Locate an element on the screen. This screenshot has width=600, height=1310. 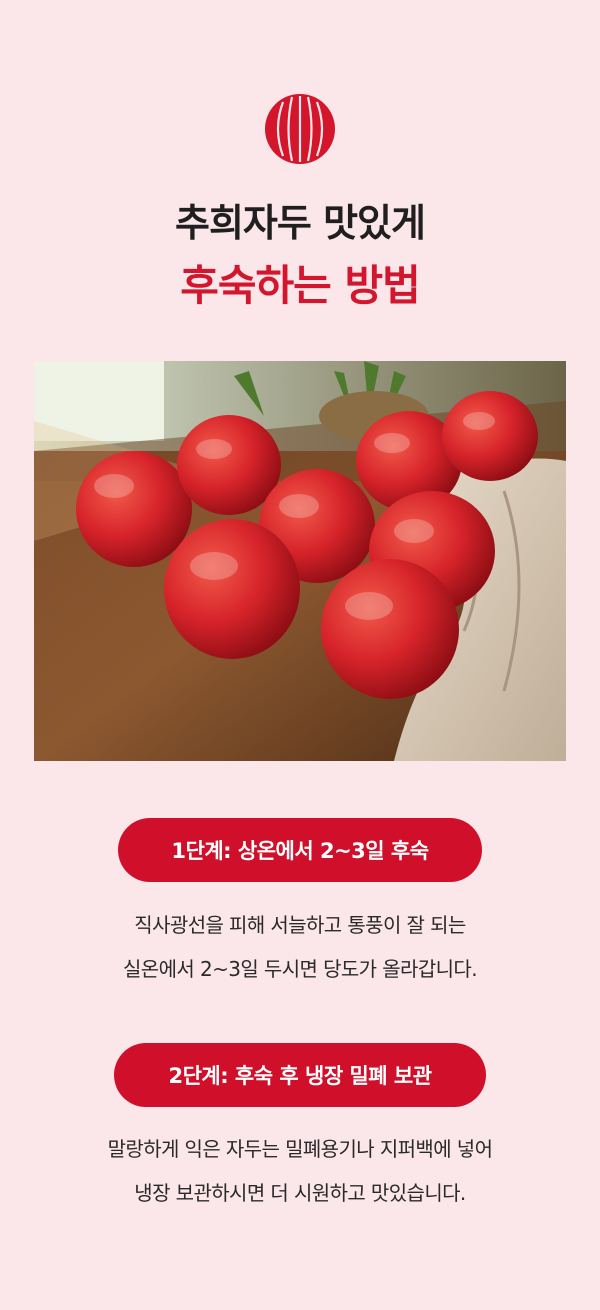
step-2-line-1: 말랑하게 익은 자두는 밀폐용기나 지퍼백에 넣어 is located at coordinates (300, 1149).